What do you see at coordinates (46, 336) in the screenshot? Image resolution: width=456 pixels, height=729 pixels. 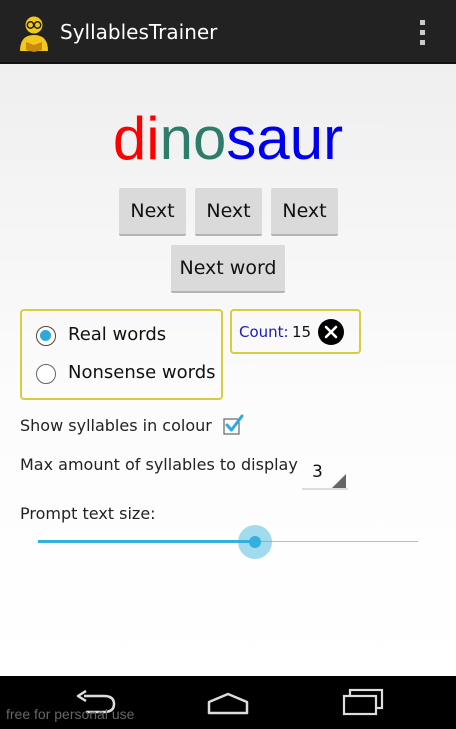 I see `radio-selected-icon` at bounding box center [46, 336].